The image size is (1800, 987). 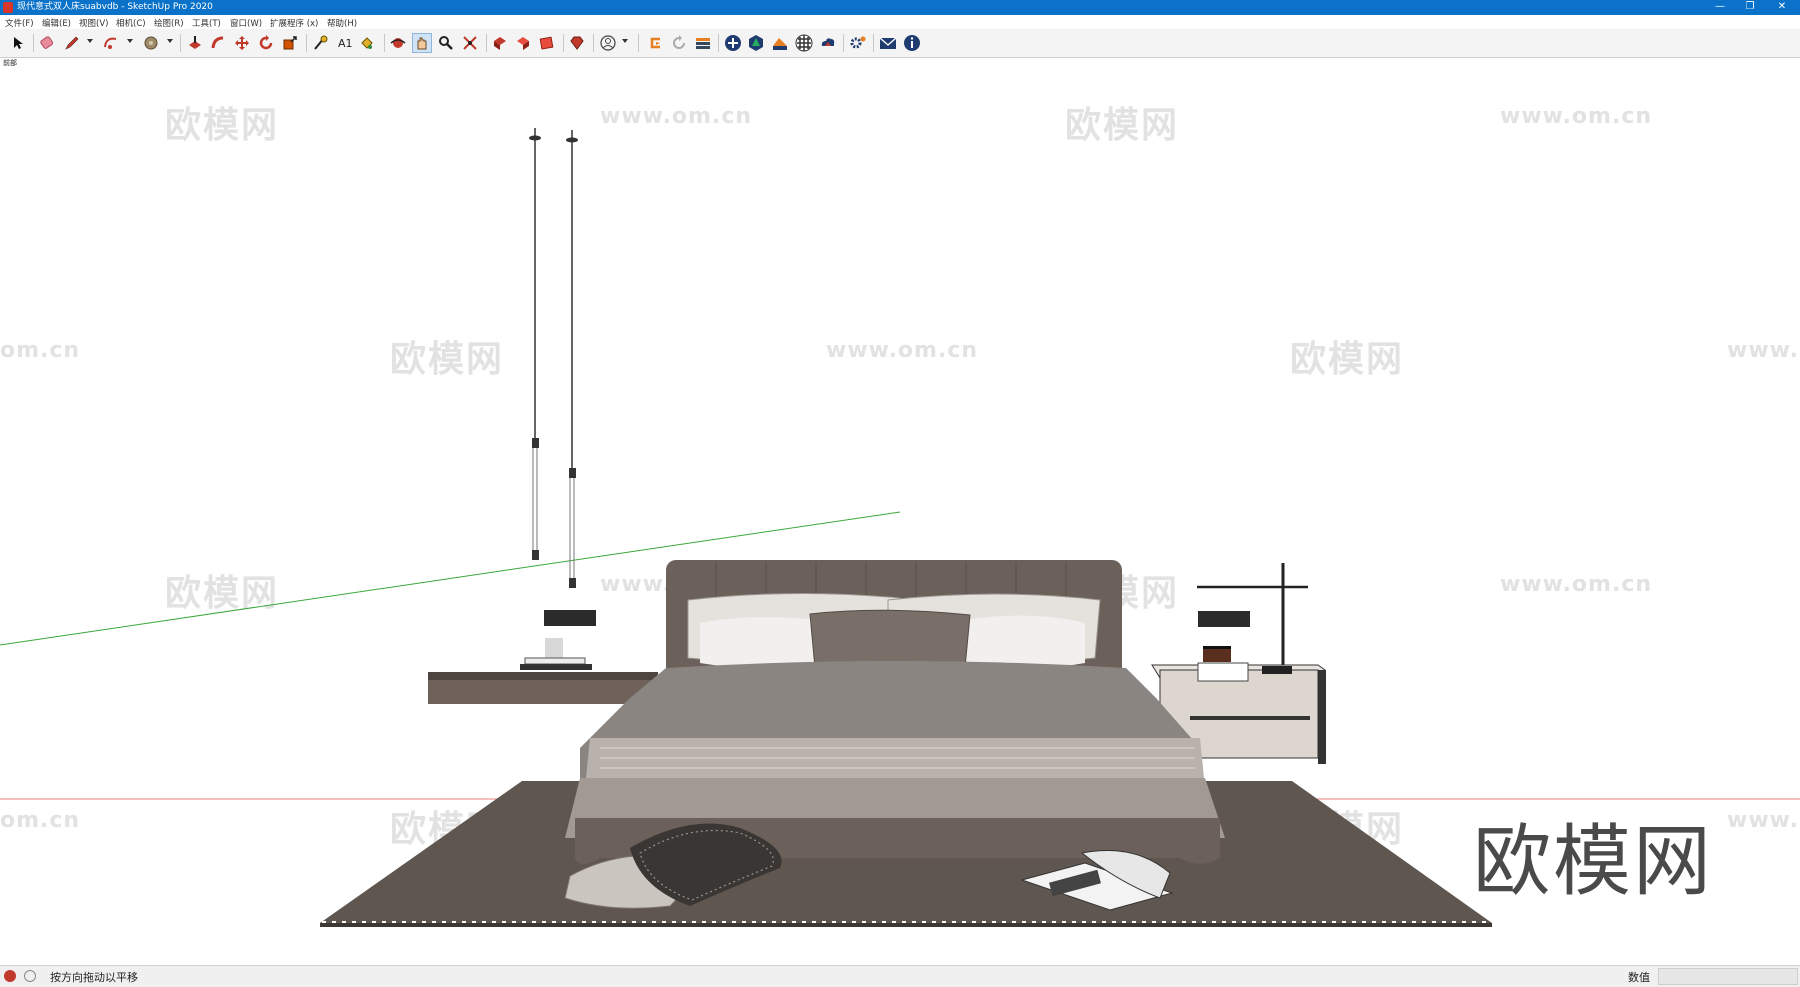 What do you see at coordinates (18, 43) in the screenshot?
I see `select-icon` at bounding box center [18, 43].